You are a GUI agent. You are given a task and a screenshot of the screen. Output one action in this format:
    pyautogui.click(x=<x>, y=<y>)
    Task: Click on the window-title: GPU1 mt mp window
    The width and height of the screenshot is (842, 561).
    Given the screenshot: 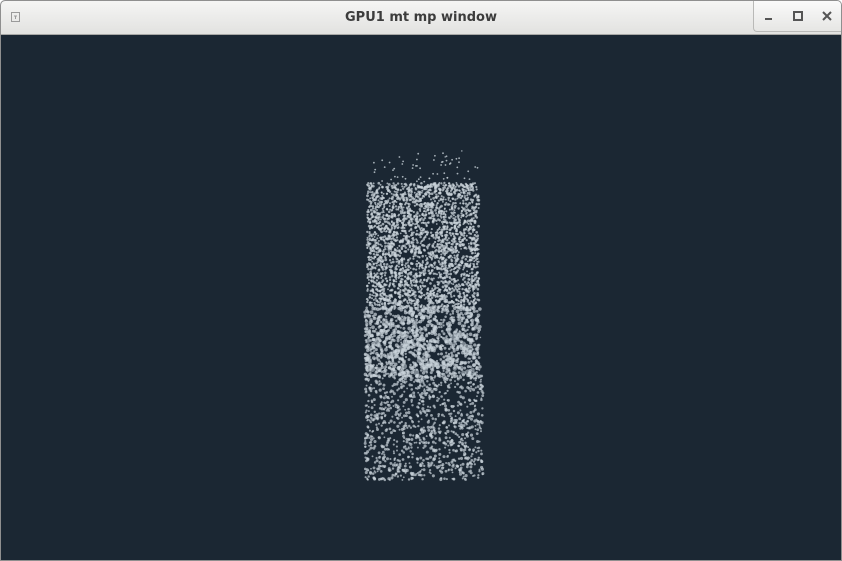 What is the action you would take?
    pyautogui.click(x=421, y=17)
    